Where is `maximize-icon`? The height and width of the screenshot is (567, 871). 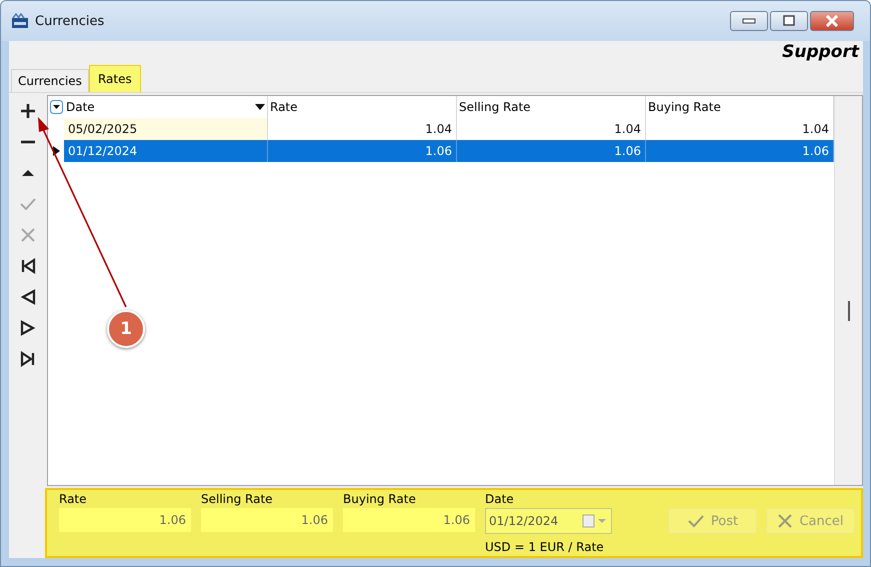
maximize-icon is located at coordinates (789, 21).